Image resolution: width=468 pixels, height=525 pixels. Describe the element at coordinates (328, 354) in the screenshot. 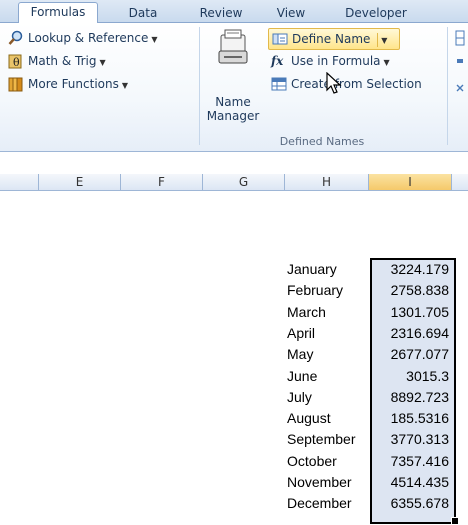

I see `month-cell: May` at that location.